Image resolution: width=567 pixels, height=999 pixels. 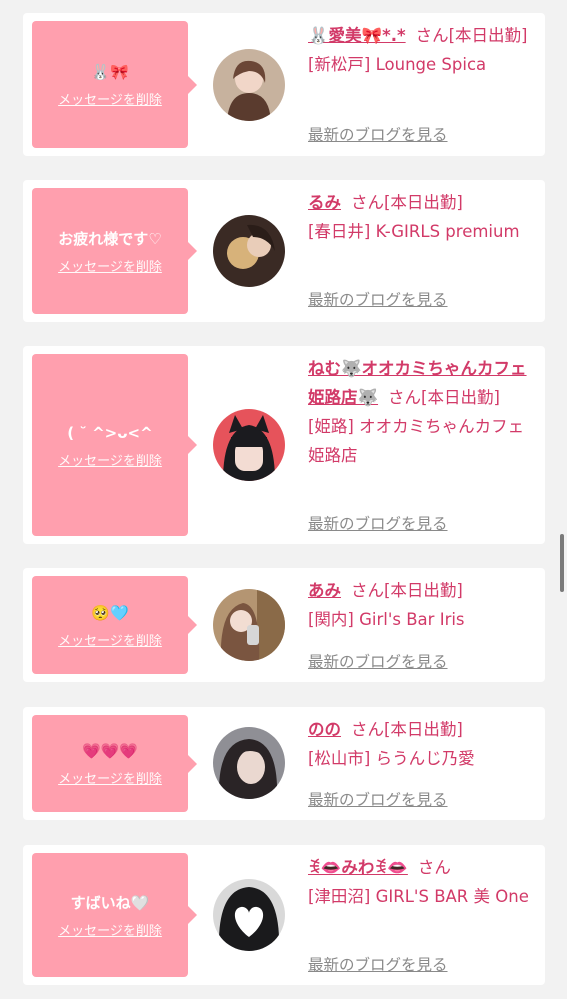 What do you see at coordinates (114, 251) in the screenshot?
I see `message-bubble: お疲れ様です♡ メッセージを削除` at bounding box center [114, 251].